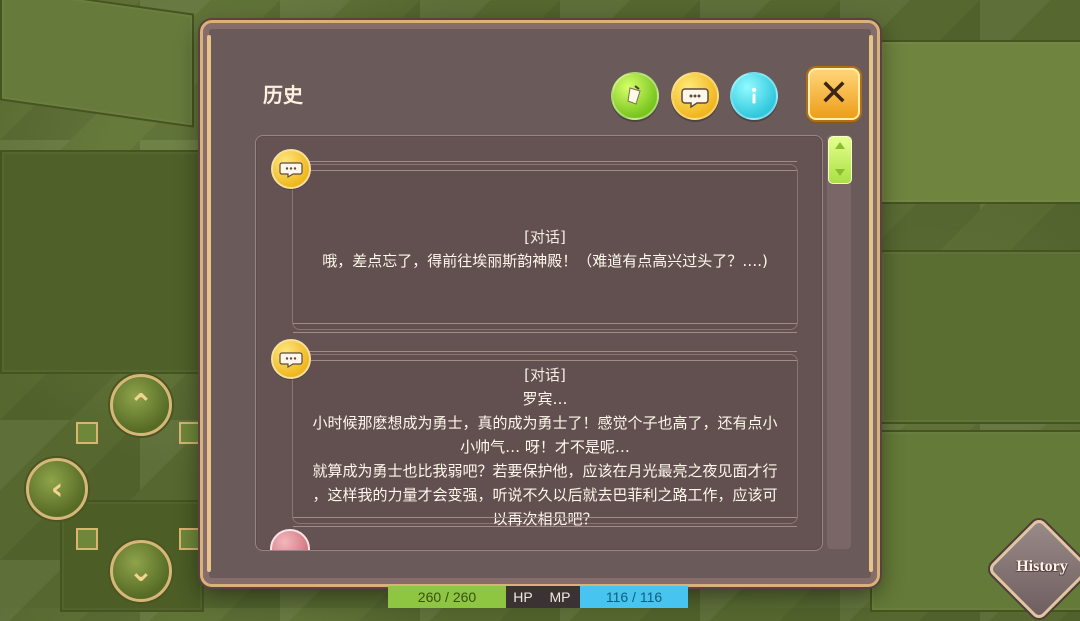  I want to click on entry-line: 就算成为勇士也比我弱吧？若要保护他，应该在月光最亮之夜见面才行, so click(545, 471).